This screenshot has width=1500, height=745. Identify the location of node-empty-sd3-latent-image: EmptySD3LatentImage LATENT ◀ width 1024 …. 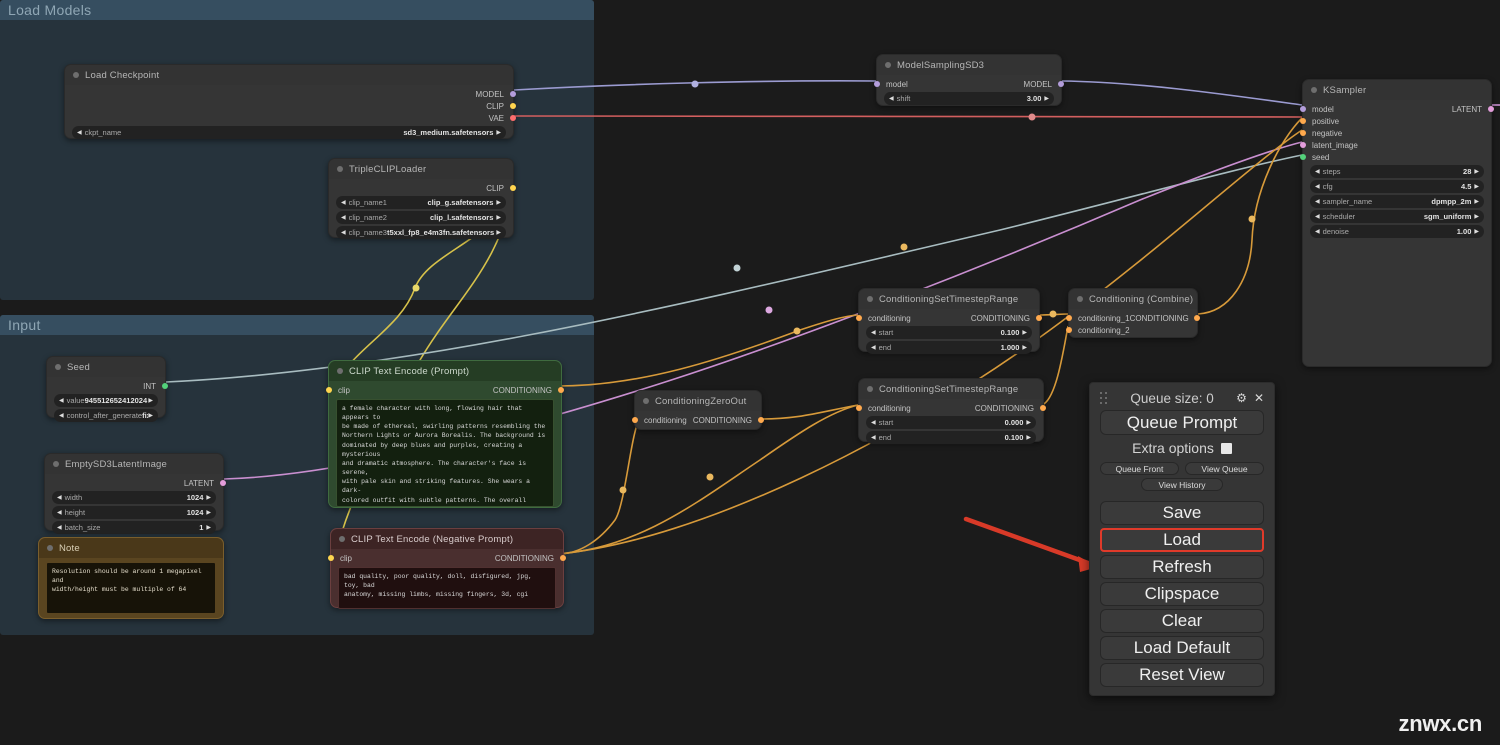
(135, 493).